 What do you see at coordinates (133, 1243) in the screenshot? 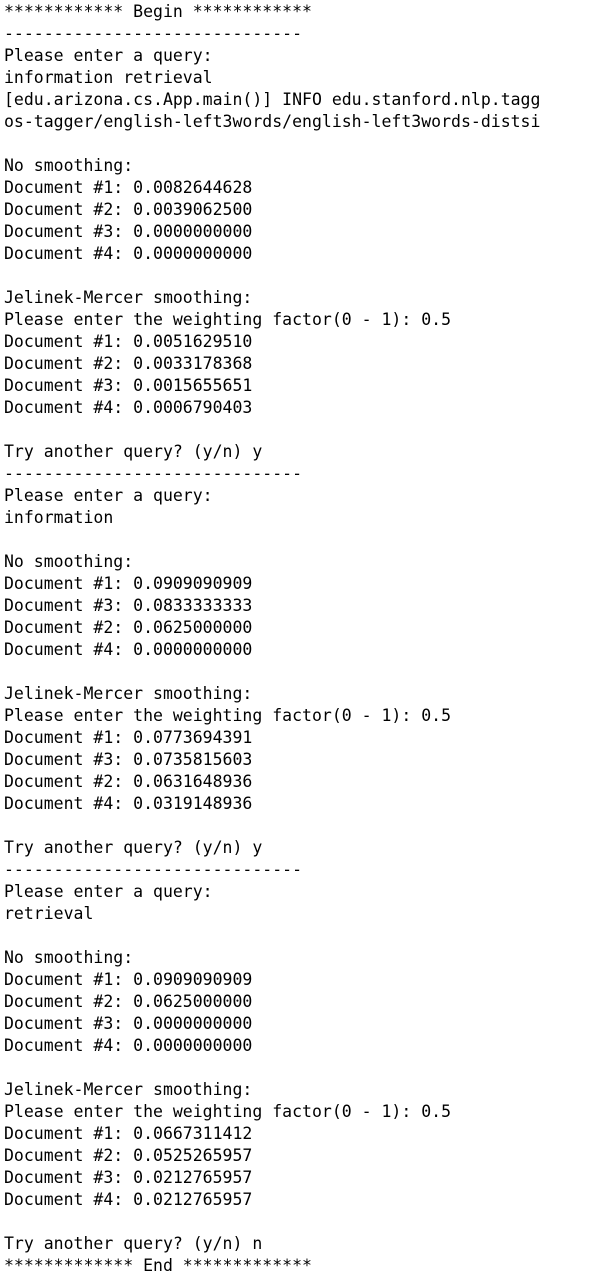
I see `retry-prompt: Try another query? (y/n) n` at bounding box center [133, 1243].